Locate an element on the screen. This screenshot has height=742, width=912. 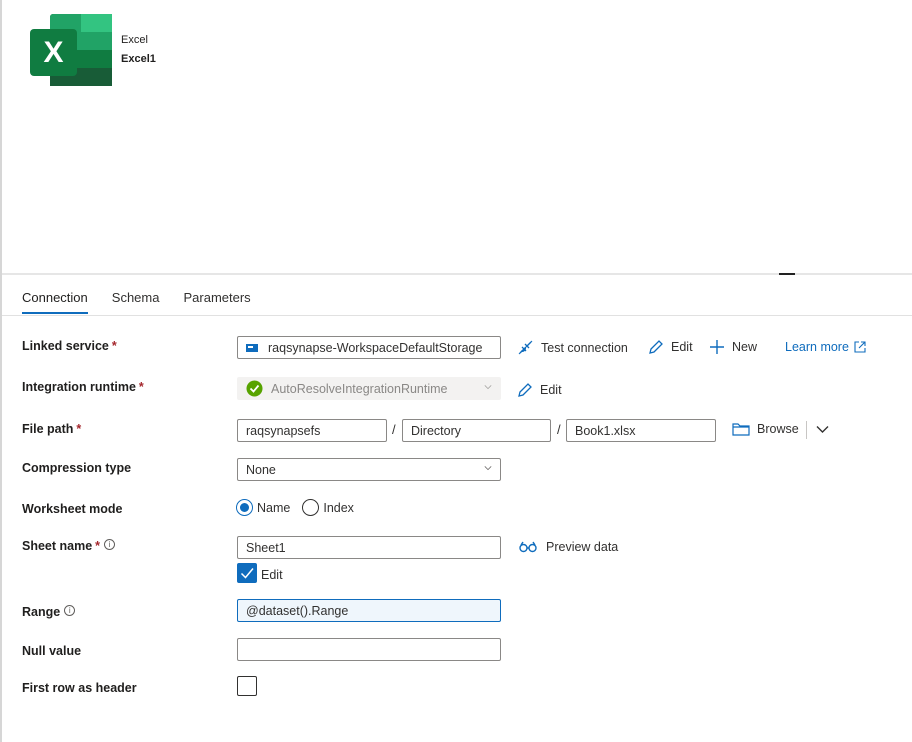
excel-activity: X is located at coordinates (71, 50).